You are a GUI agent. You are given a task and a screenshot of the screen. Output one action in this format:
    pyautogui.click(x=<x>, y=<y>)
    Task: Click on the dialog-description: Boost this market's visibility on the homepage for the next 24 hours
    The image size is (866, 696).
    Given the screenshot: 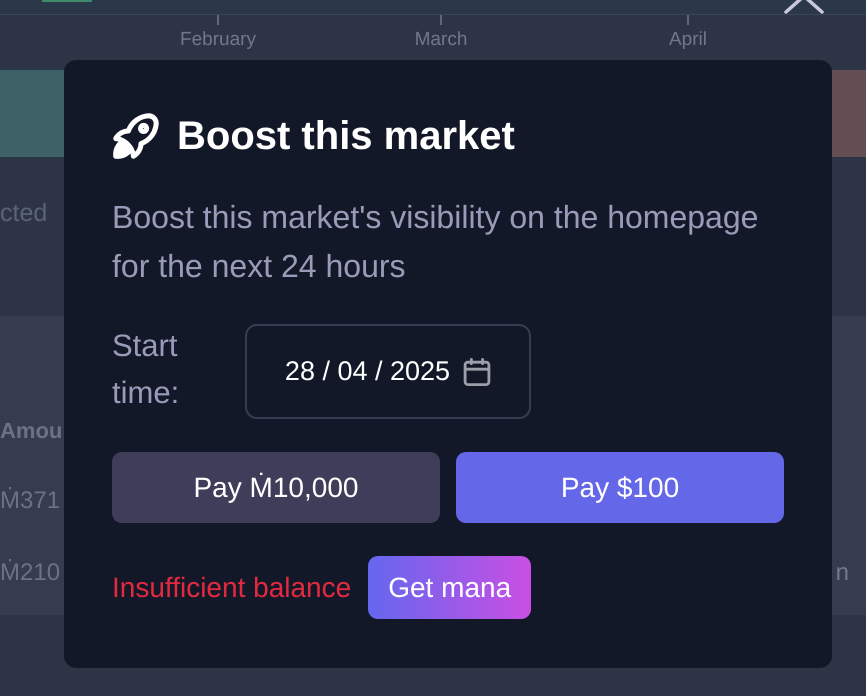 What is the action you would take?
    pyautogui.click(x=436, y=242)
    